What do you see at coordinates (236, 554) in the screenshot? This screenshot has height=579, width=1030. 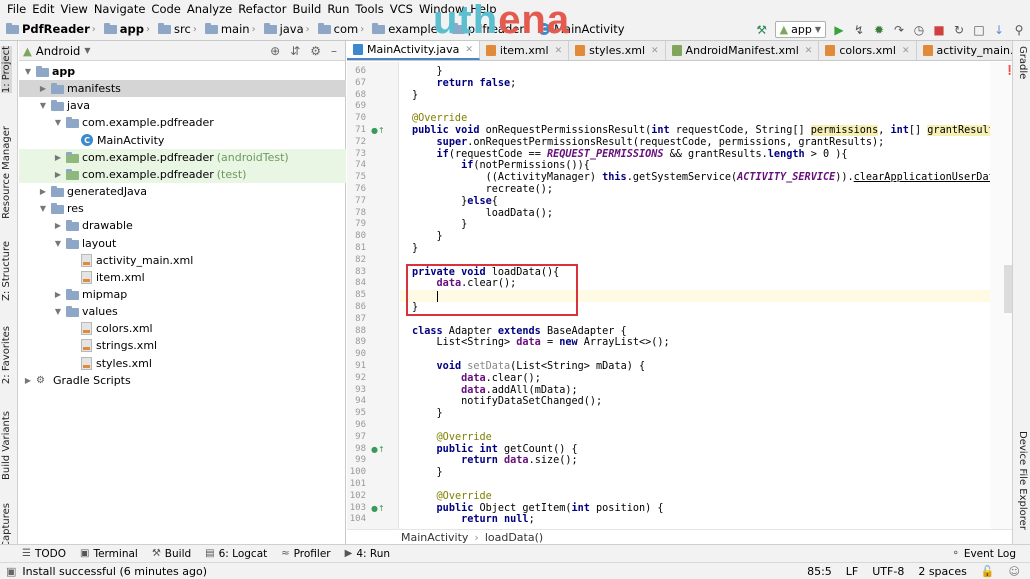 I see `bottom-tool-6-logcat: ▤ 6: Logcat` at bounding box center [236, 554].